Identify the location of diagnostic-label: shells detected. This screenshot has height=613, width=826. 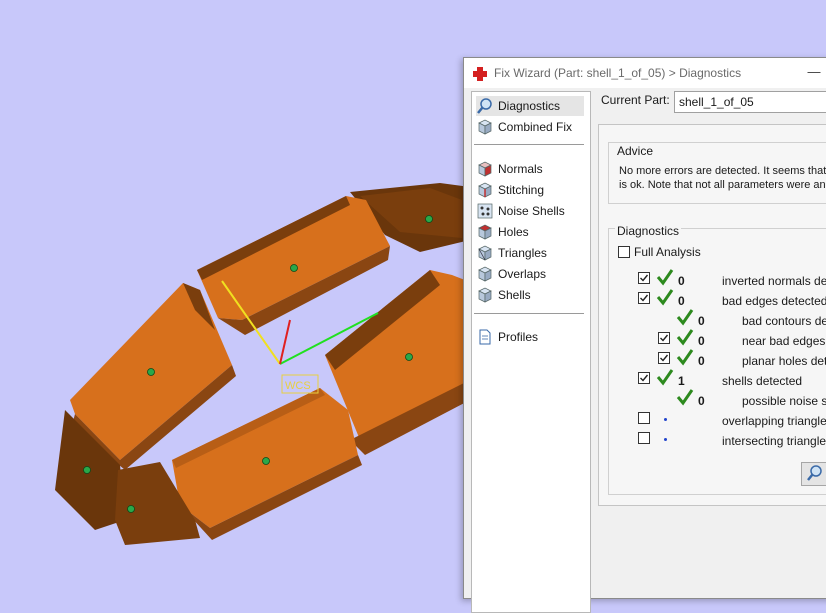
(762, 381).